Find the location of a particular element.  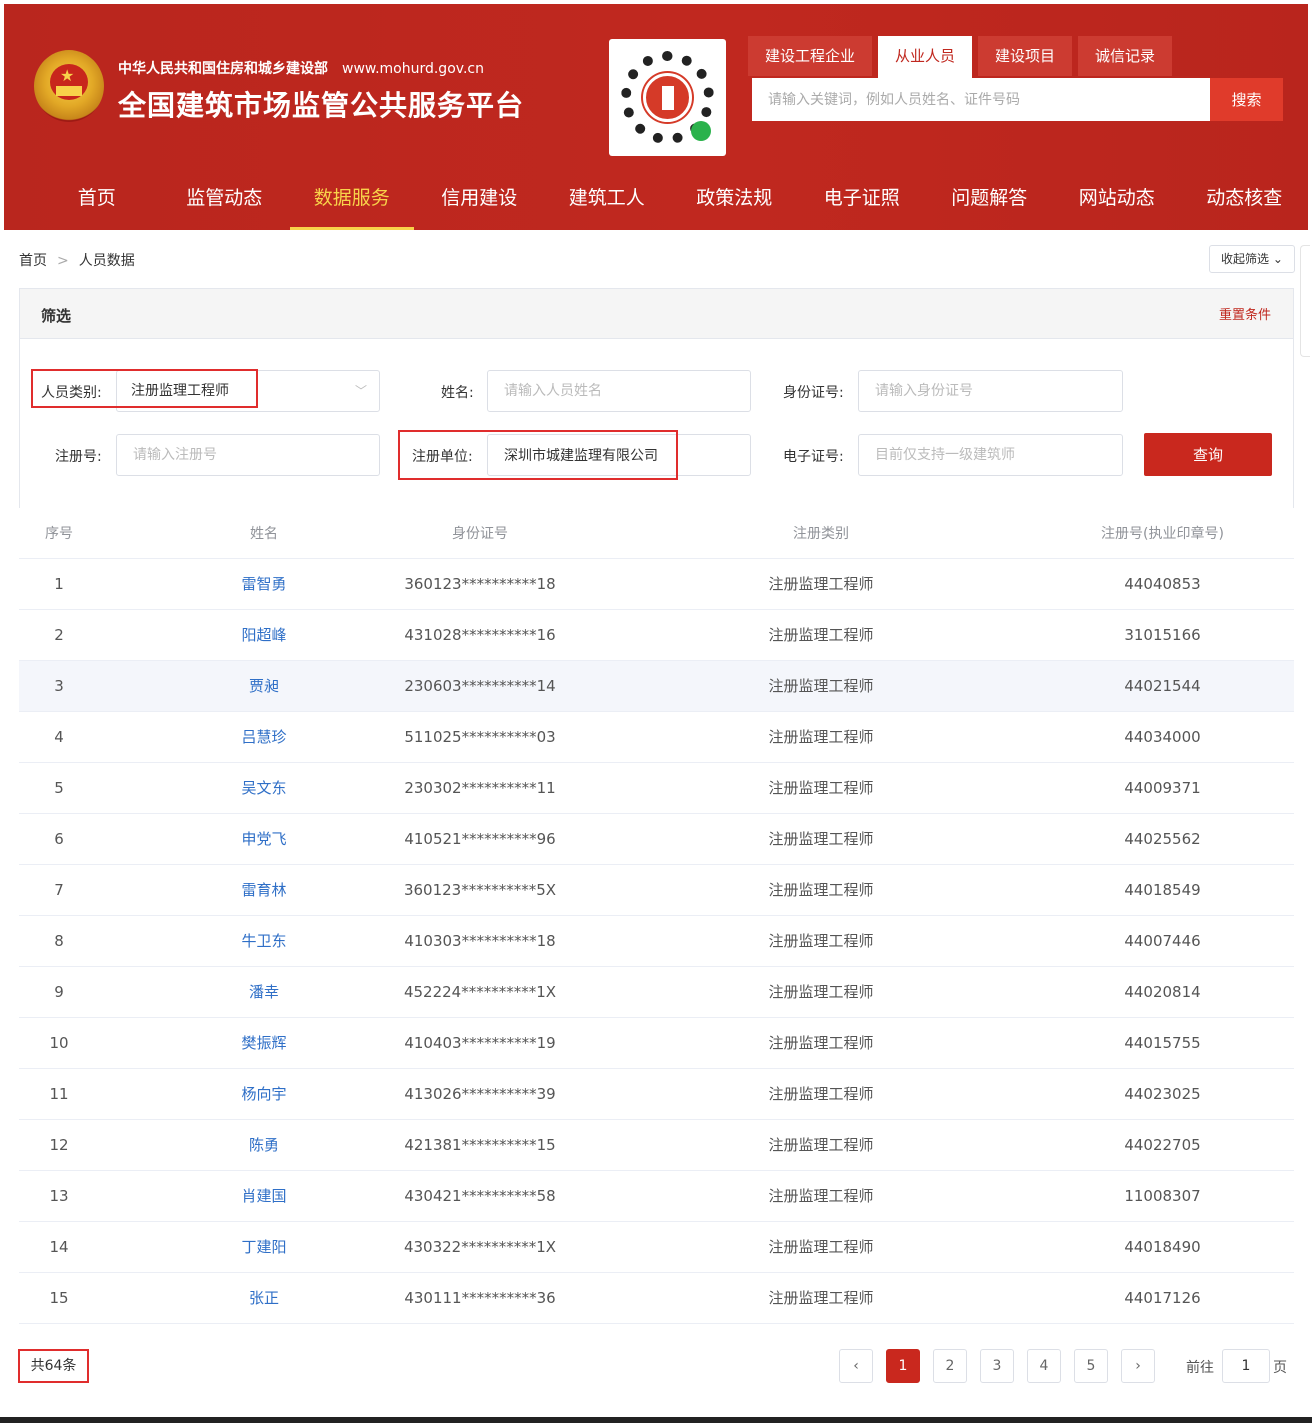

nav-item-home: 首页 is located at coordinates (97, 198).